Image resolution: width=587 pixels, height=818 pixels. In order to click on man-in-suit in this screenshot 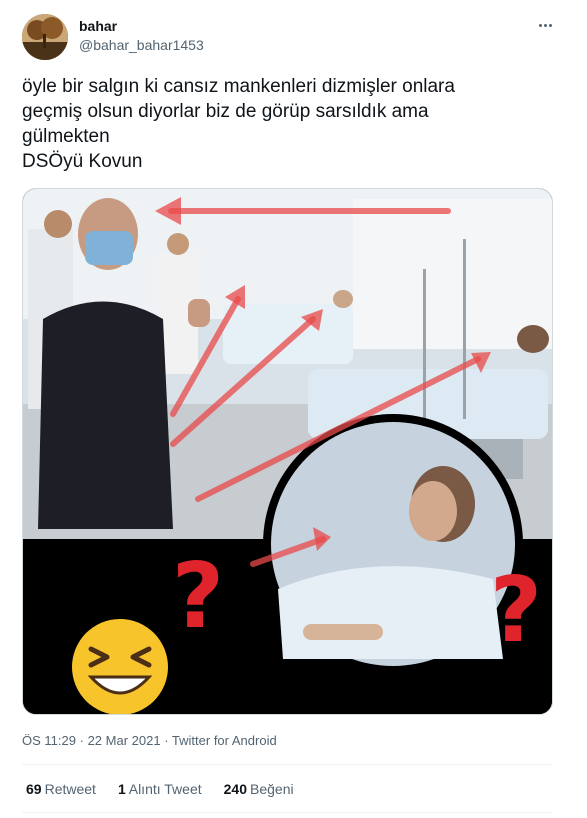, I will do `click(105, 415)`.